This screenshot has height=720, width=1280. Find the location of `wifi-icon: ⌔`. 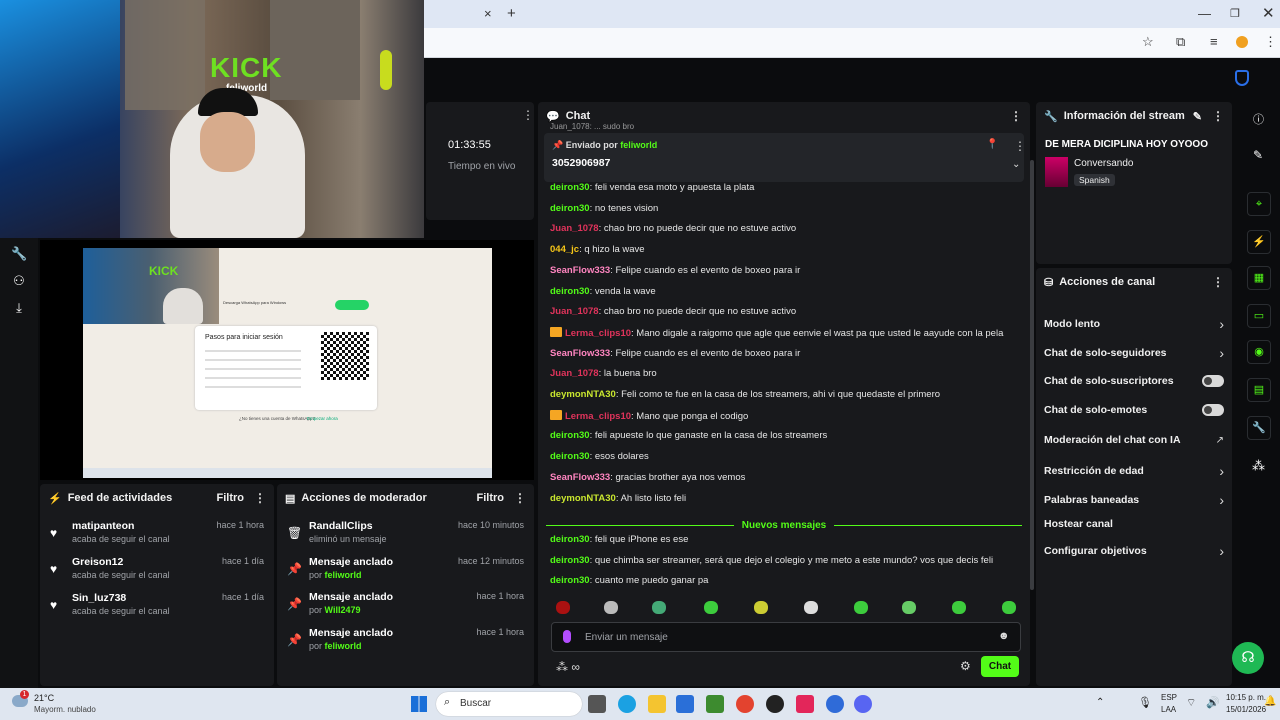

wifi-icon: ⌔ is located at coordinates (1191, 703).